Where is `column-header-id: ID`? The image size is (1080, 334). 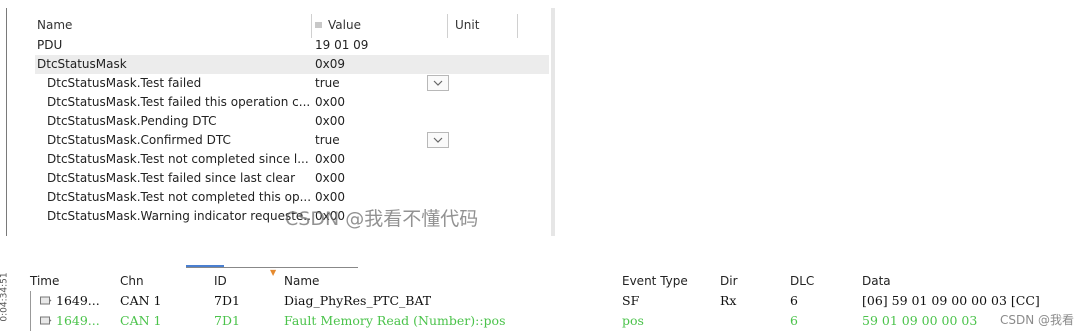 column-header-id: ID is located at coordinates (220, 281).